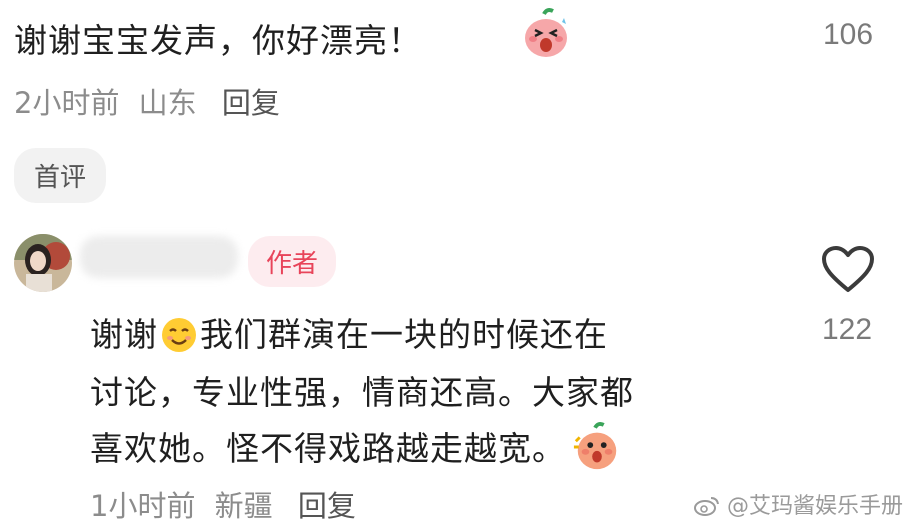 The image size is (921, 525). I want to click on comment-location: 新疆, so click(243, 506).